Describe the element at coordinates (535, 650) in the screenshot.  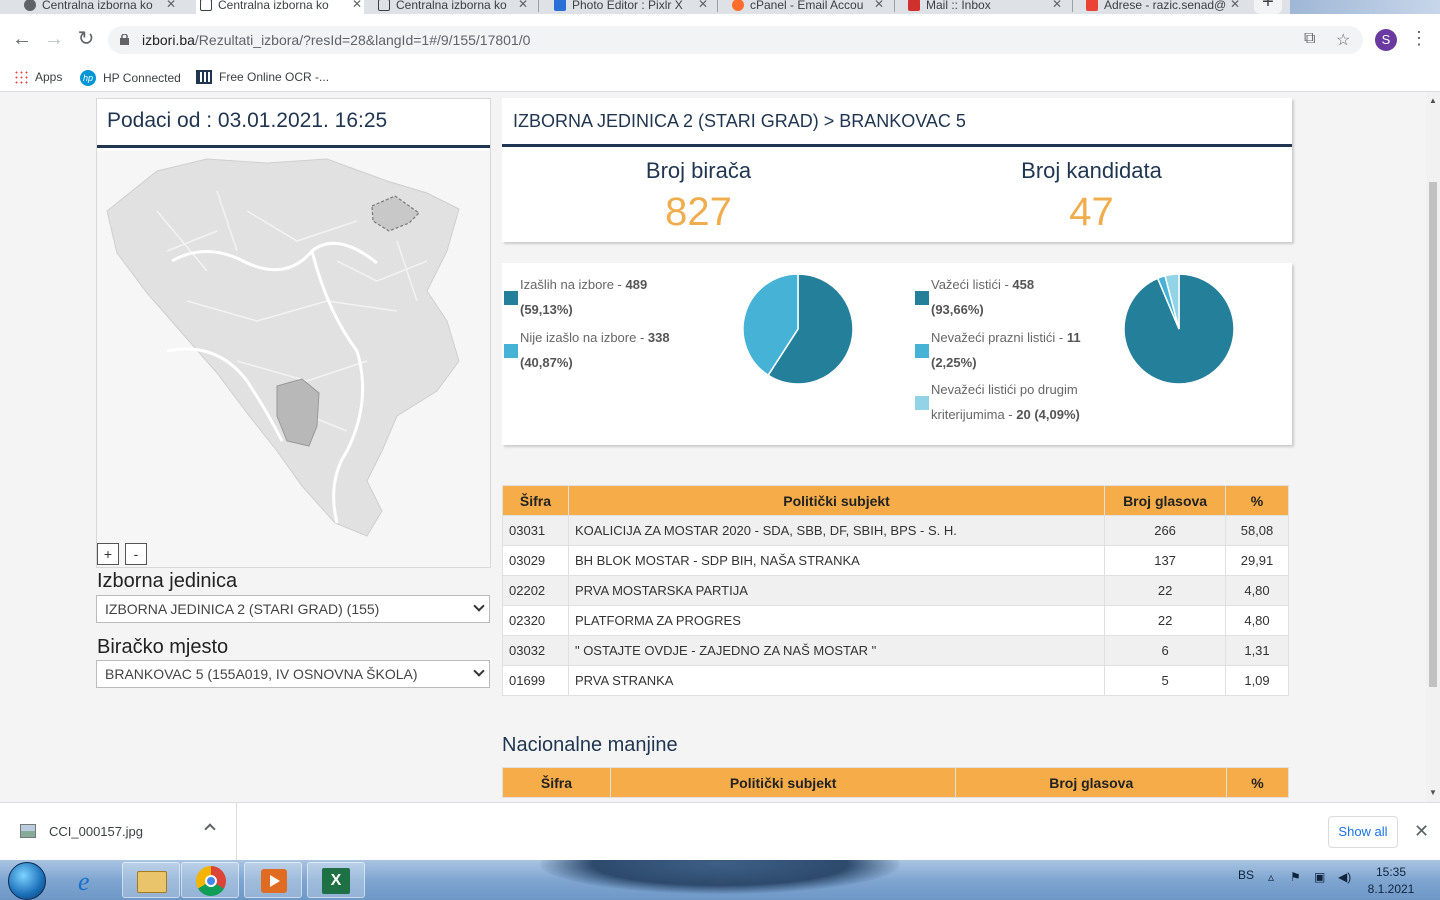
I see `row-code: 03032` at that location.